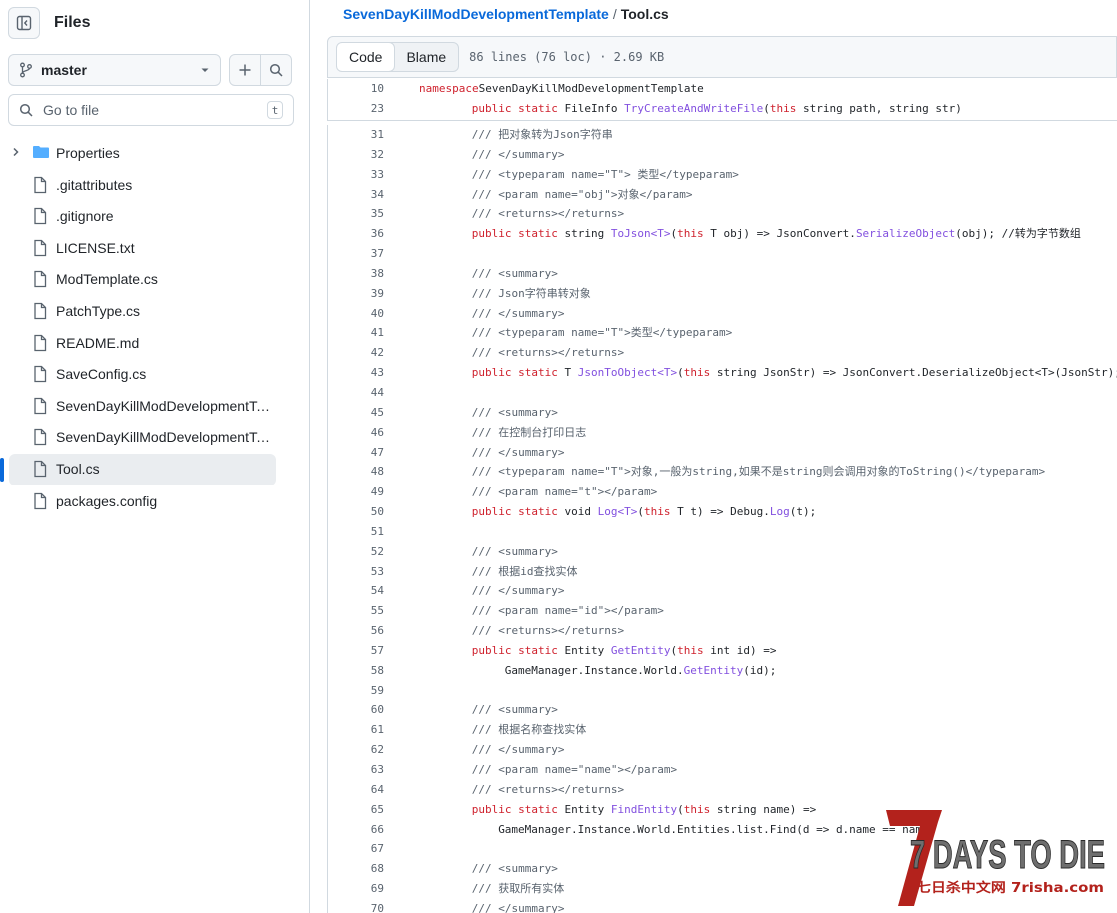 This screenshot has height=913, width=1117. Describe the element at coordinates (356, 869) in the screenshot. I see `line-number: 68` at that location.